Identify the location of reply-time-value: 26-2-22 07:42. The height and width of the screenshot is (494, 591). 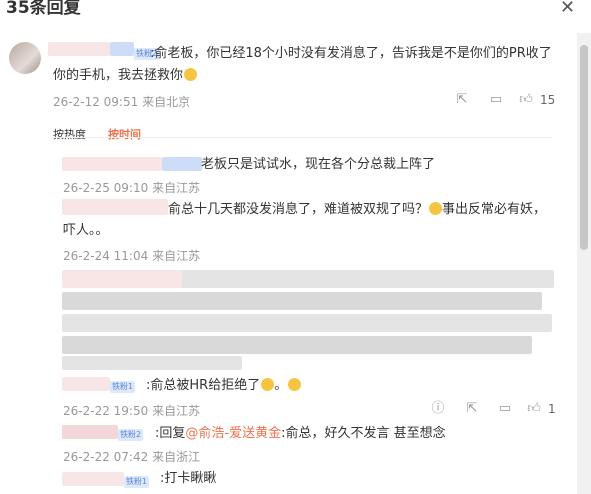
(106, 457).